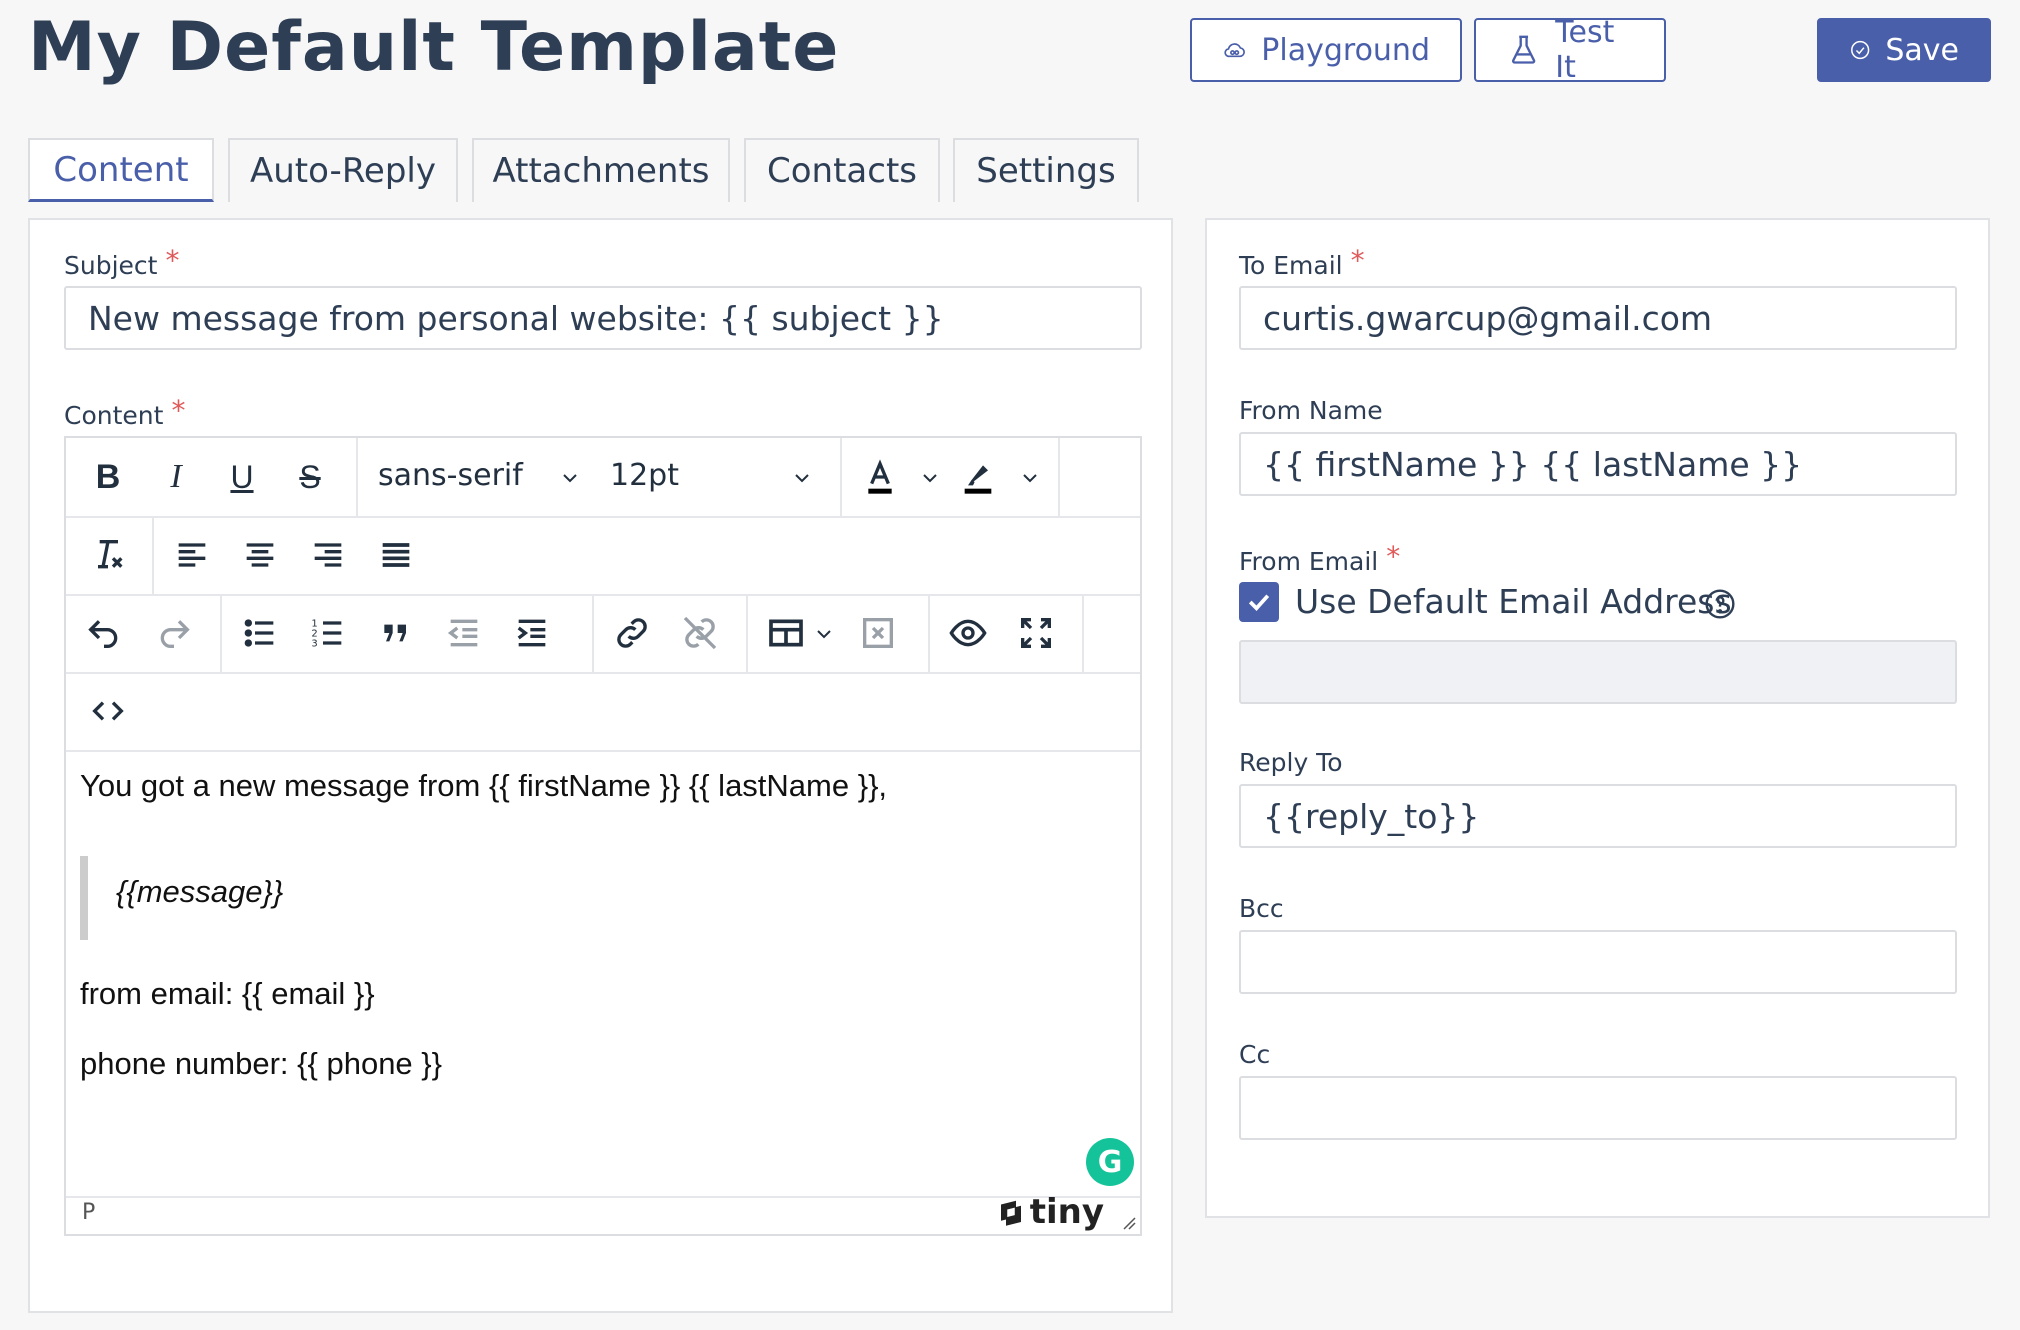 Image resolution: width=2020 pixels, height=1330 pixels. I want to click on test-it-button: Test It, so click(1570, 50).